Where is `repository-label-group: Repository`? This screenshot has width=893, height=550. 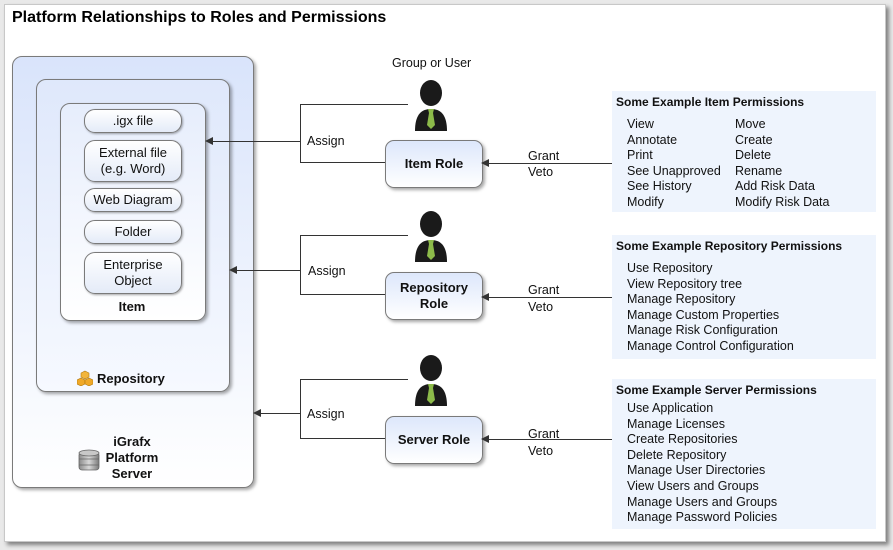 repository-label-group: Repository is located at coordinates (121, 378).